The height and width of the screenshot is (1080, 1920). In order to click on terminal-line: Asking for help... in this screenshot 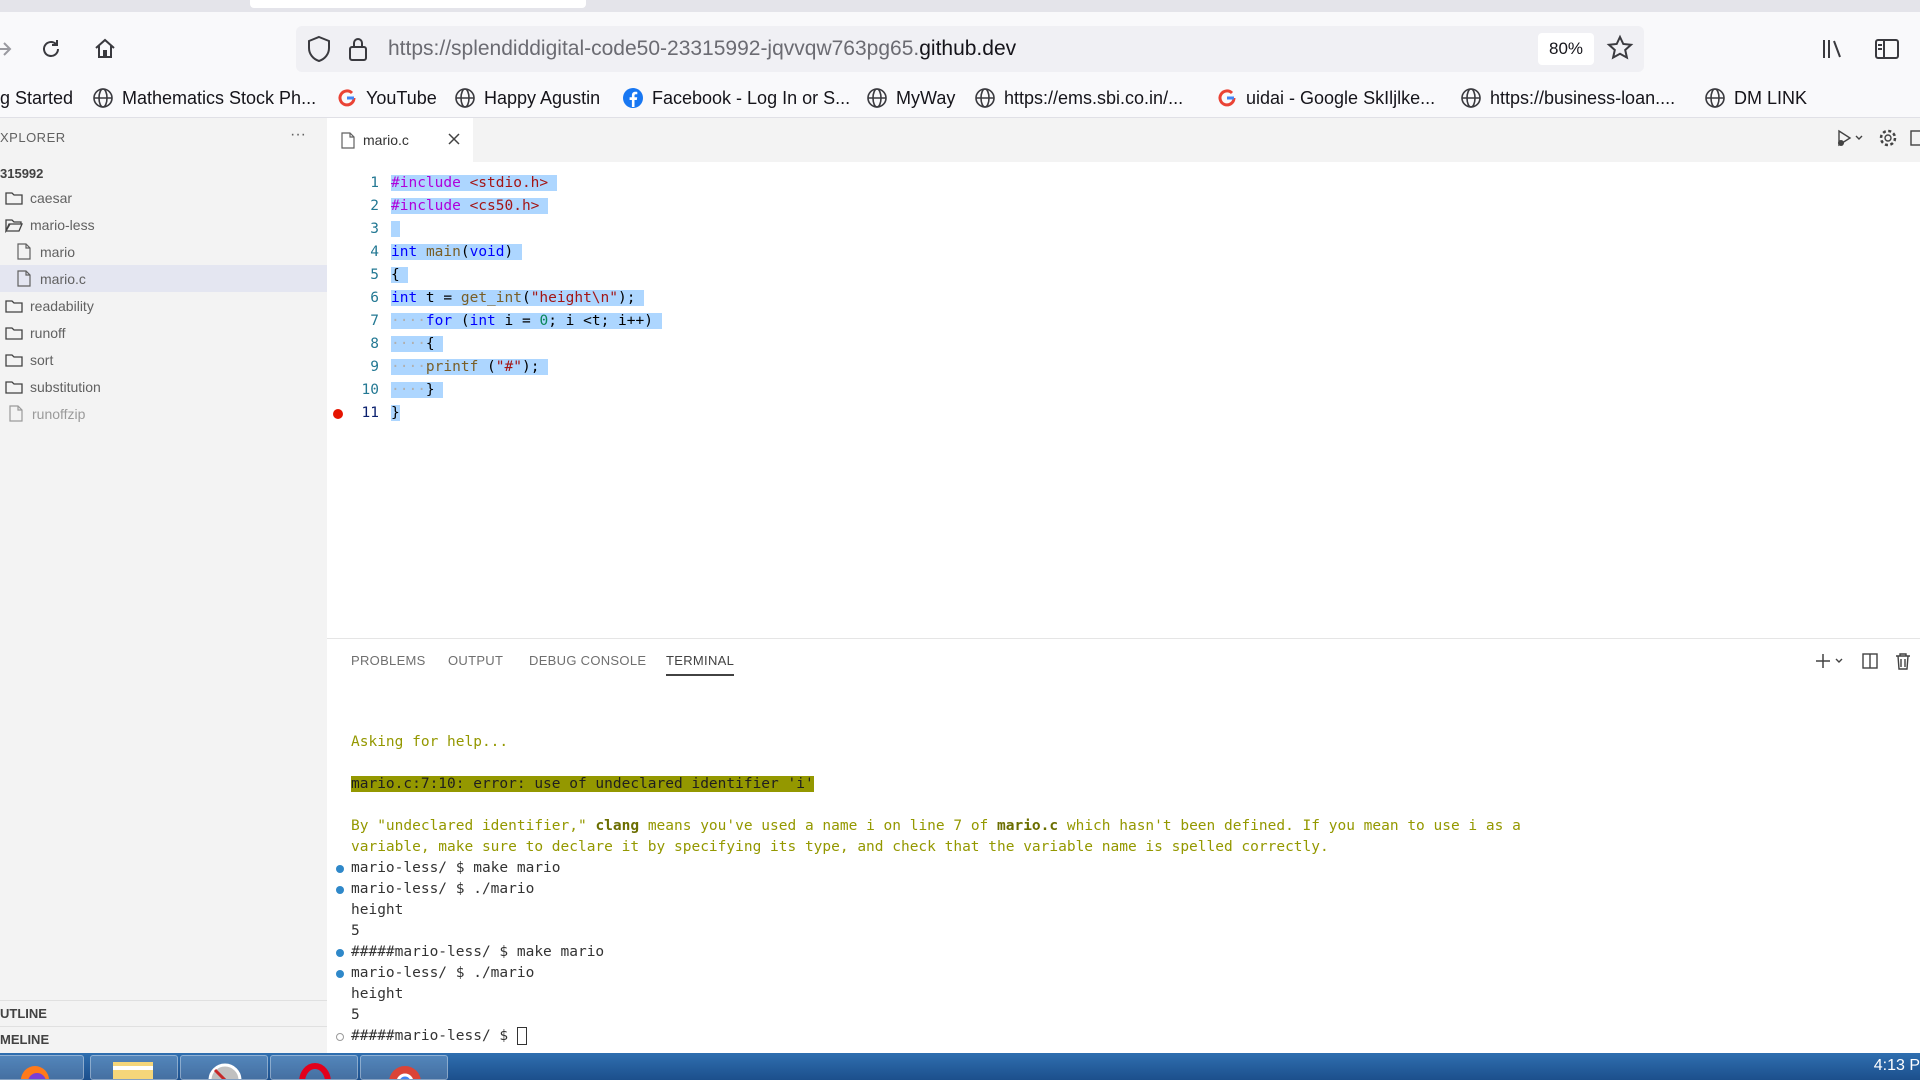, I will do `click(430, 742)`.